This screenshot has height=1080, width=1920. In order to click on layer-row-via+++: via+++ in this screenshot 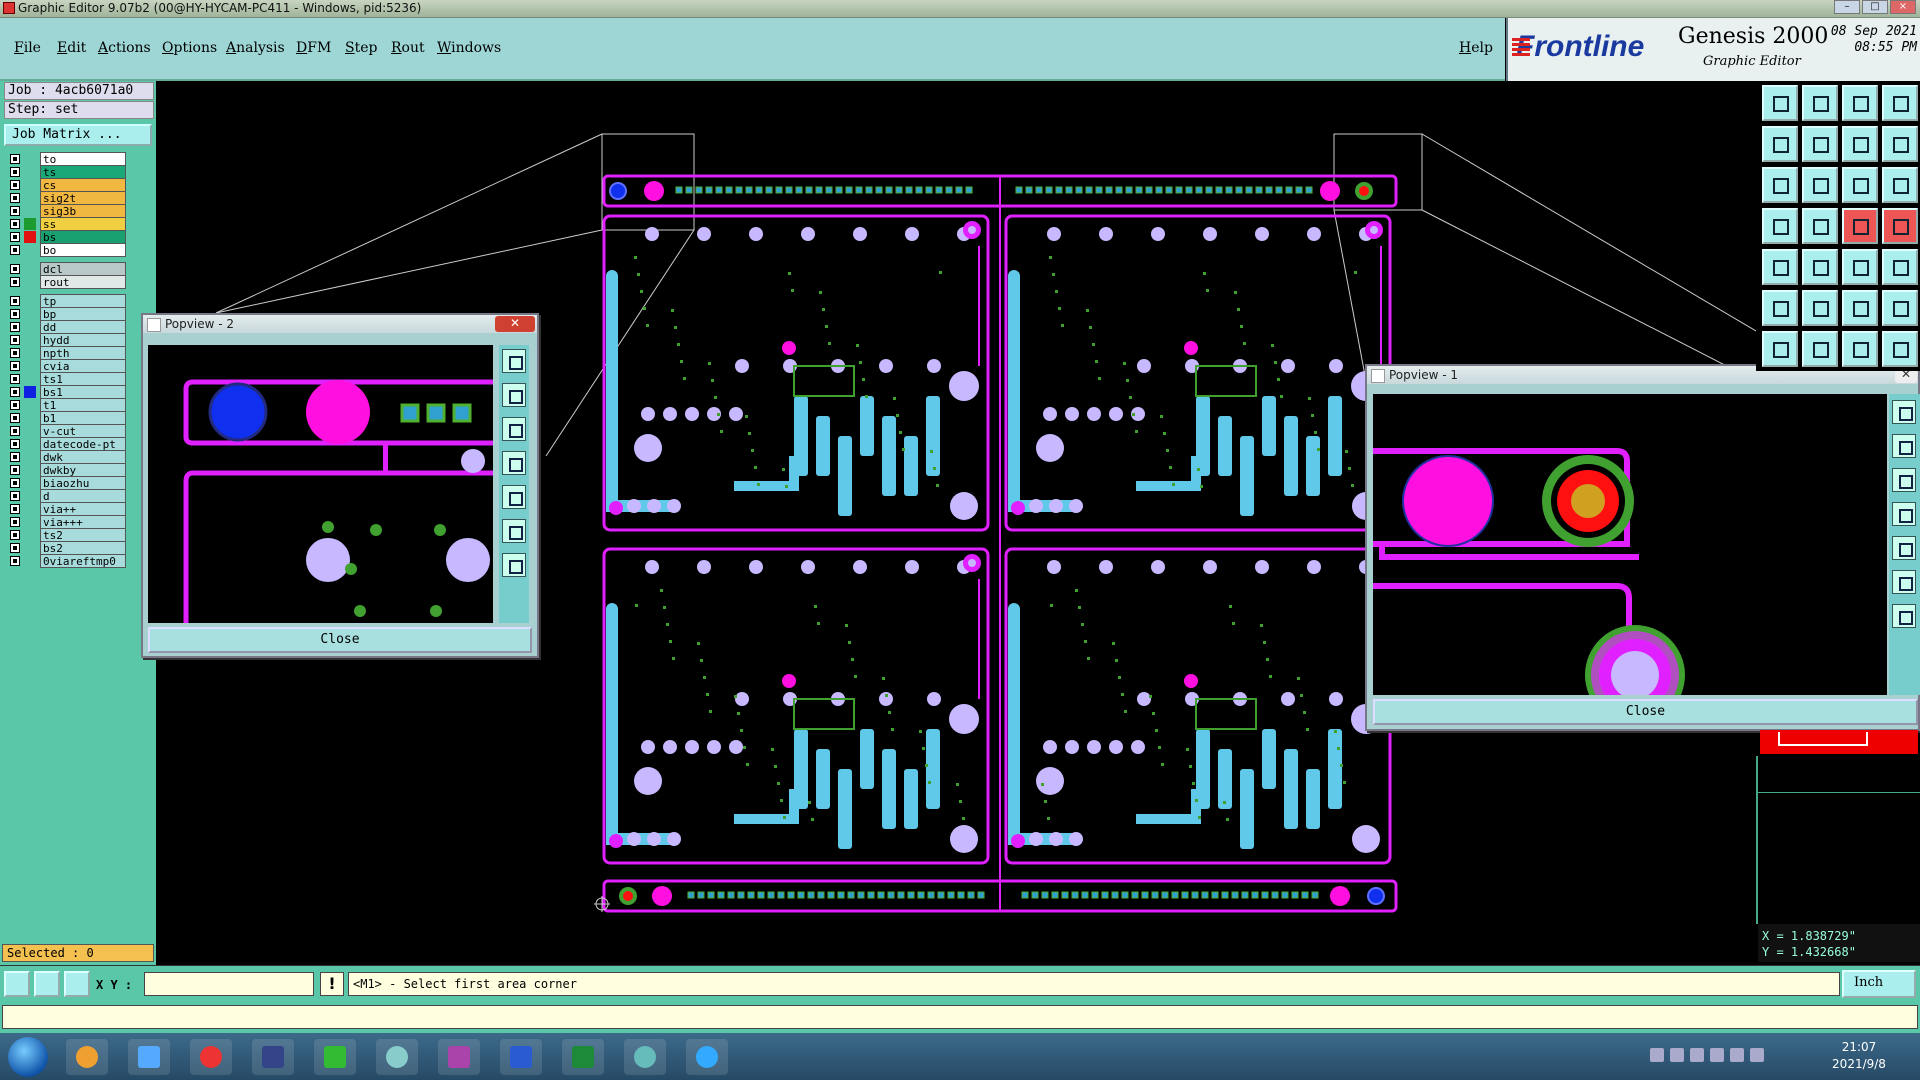, I will do `click(65, 522)`.